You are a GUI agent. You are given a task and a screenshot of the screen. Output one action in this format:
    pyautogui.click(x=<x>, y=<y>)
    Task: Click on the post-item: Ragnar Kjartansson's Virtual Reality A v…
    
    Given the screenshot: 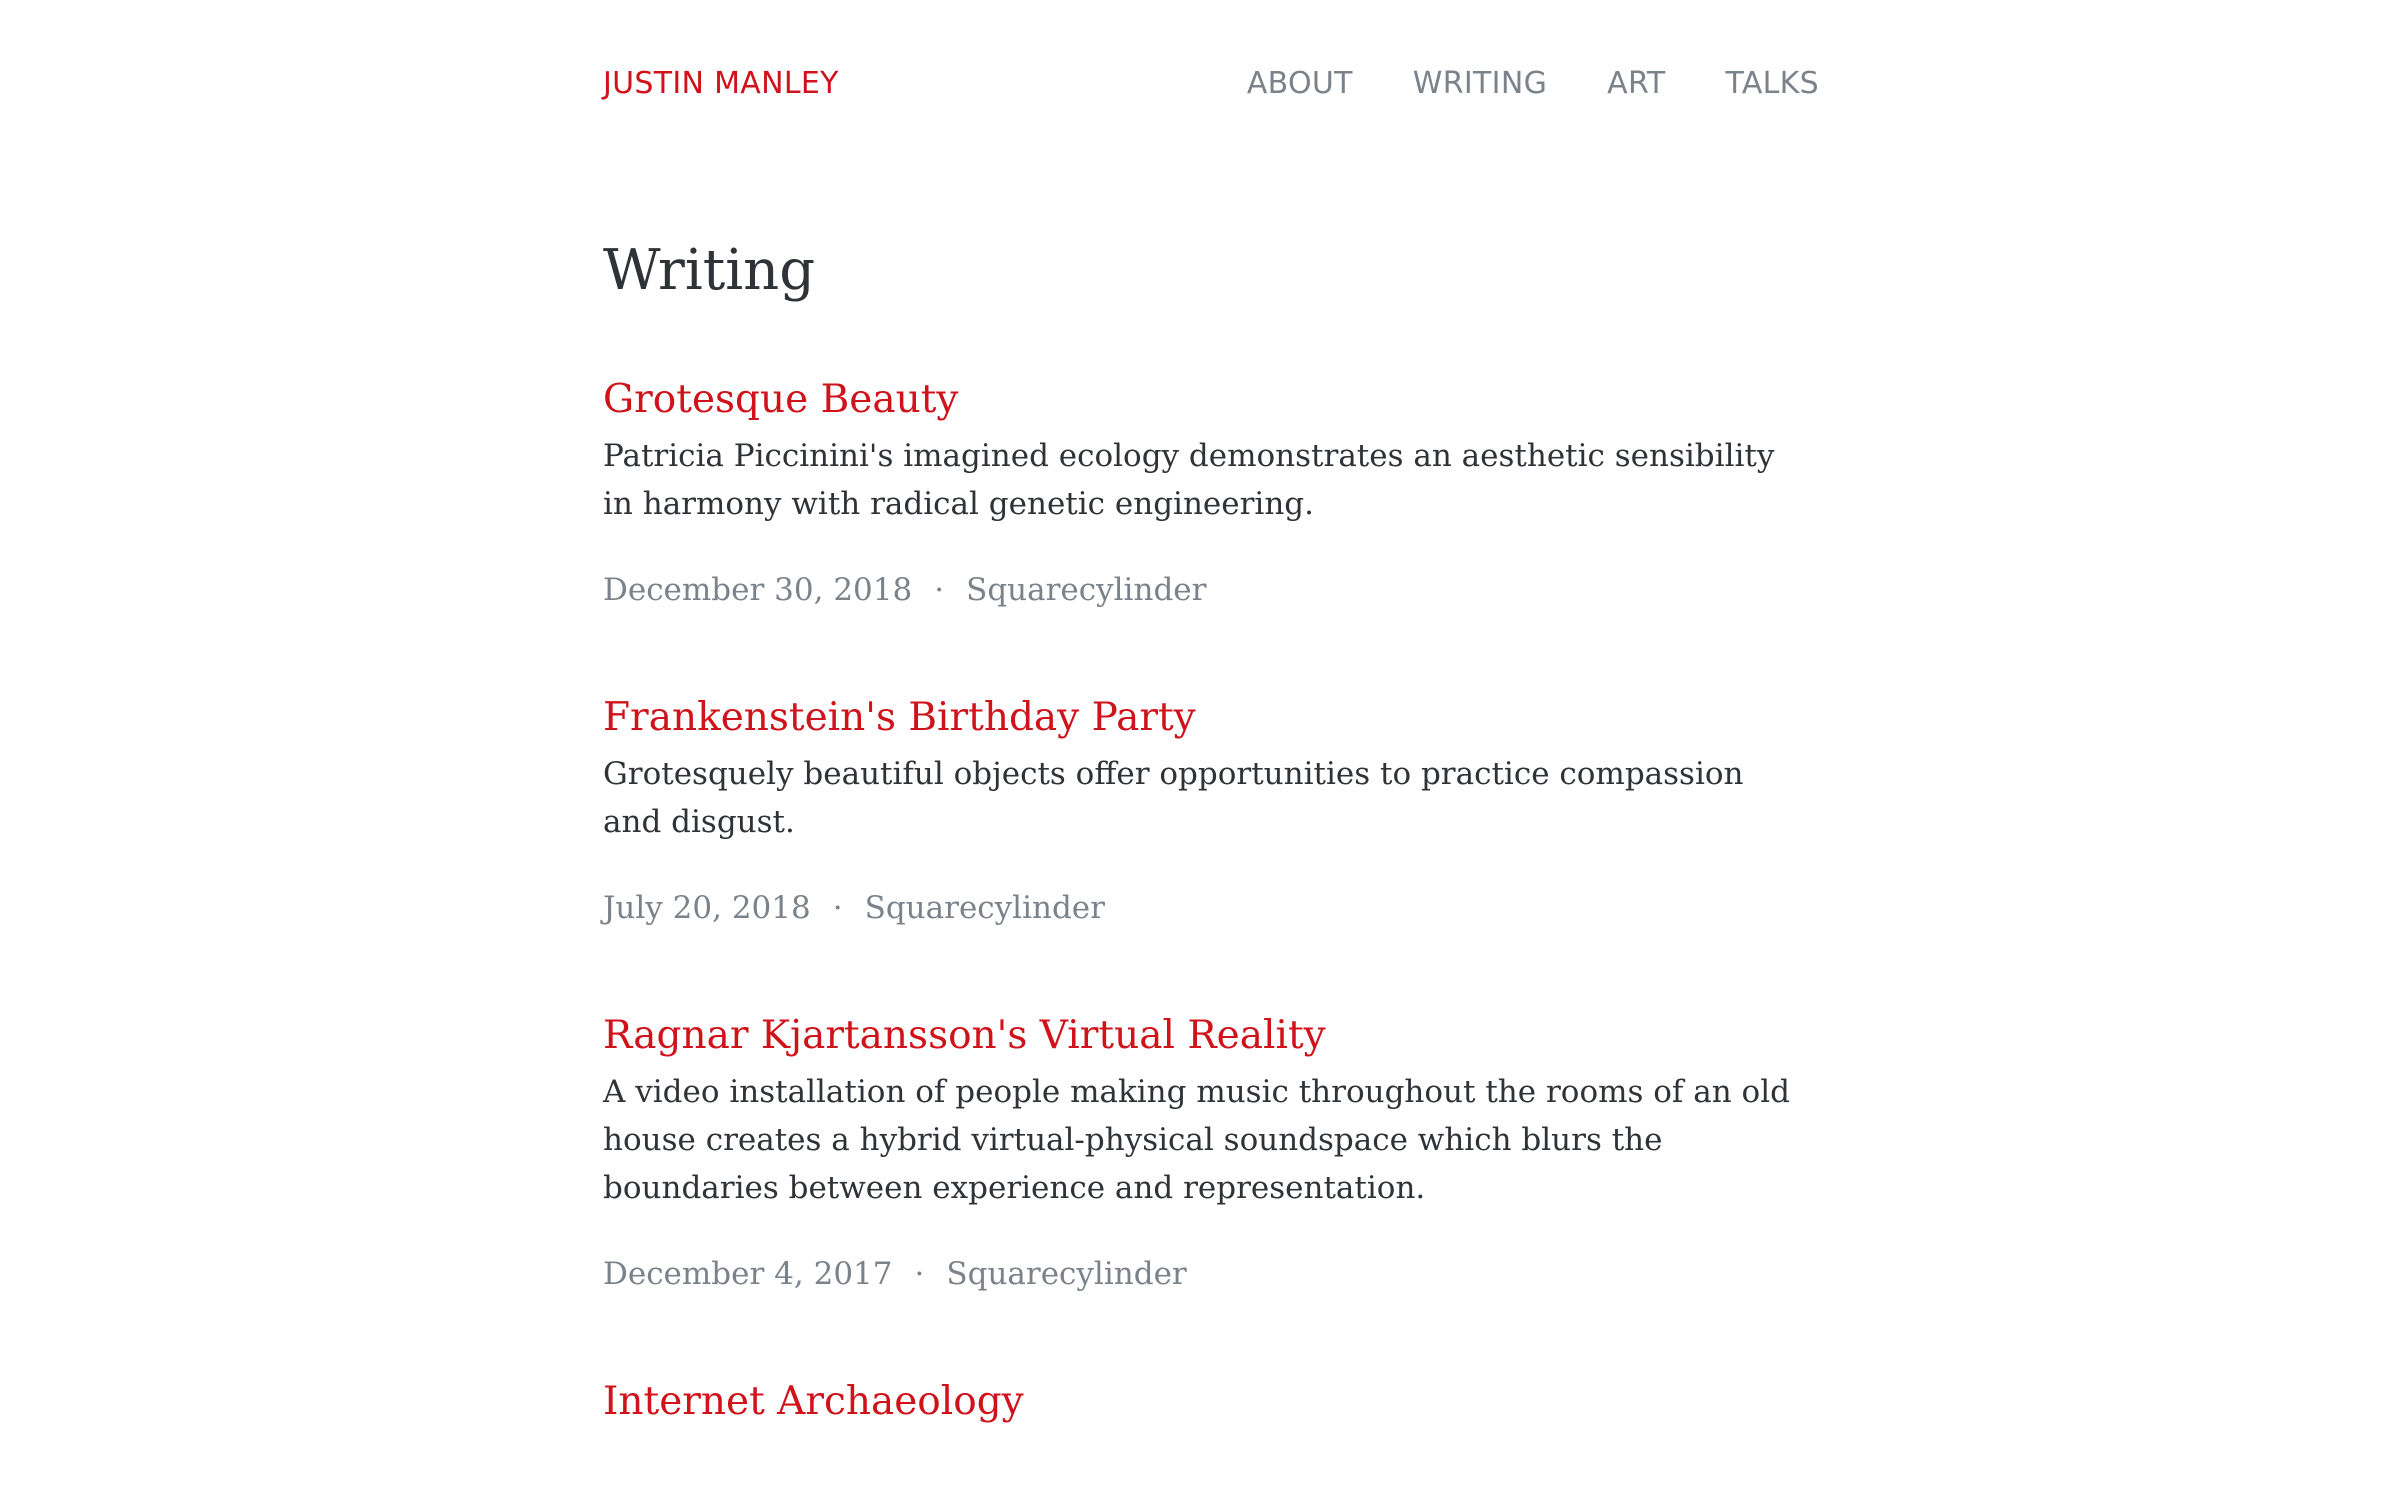 What is the action you would take?
    pyautogui.click(x=1211, y=1152)
    